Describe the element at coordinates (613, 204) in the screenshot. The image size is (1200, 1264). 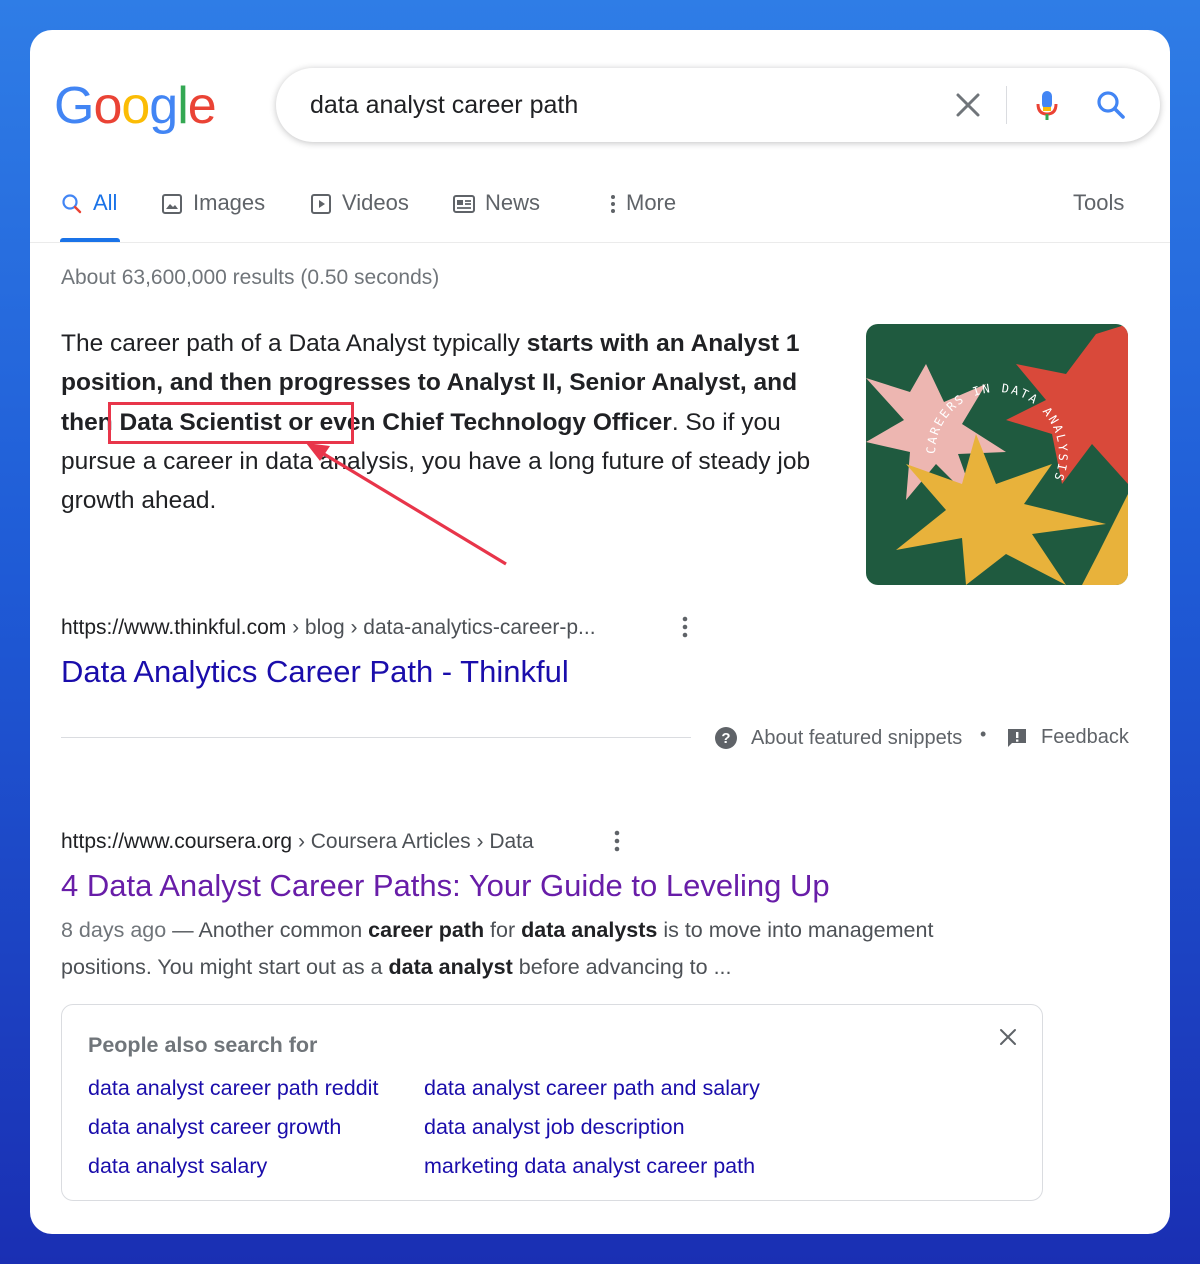
I see `more-vertical-icon` at that location.